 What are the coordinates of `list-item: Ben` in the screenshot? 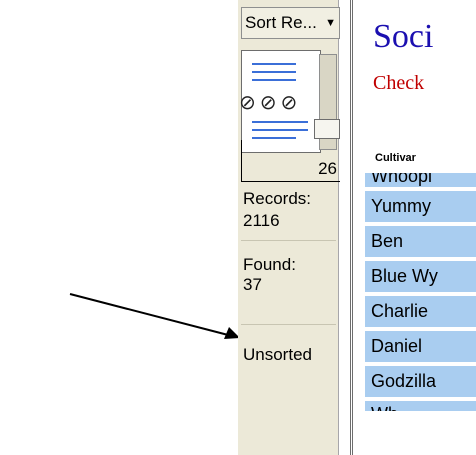 It's located at (420, 241).